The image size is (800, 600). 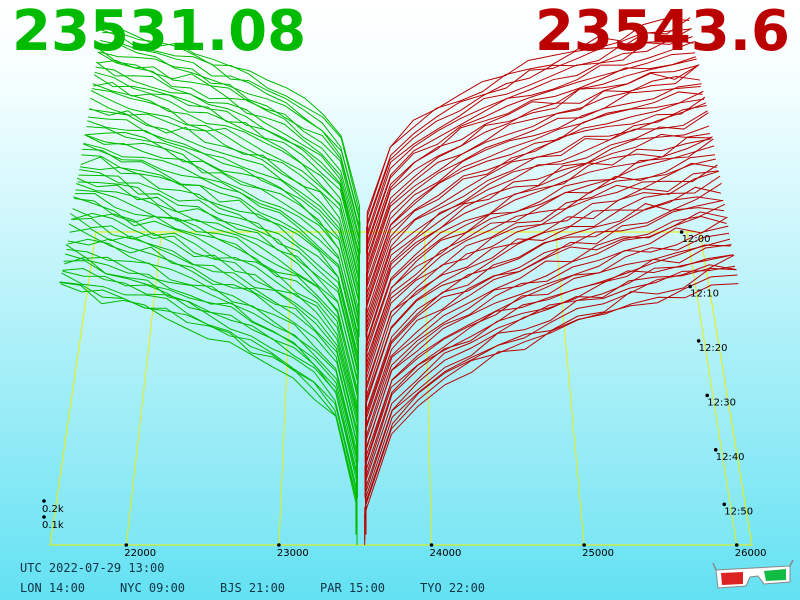 I want to click on time-tick-label-5: 12:50, so click(x=738, y=511).